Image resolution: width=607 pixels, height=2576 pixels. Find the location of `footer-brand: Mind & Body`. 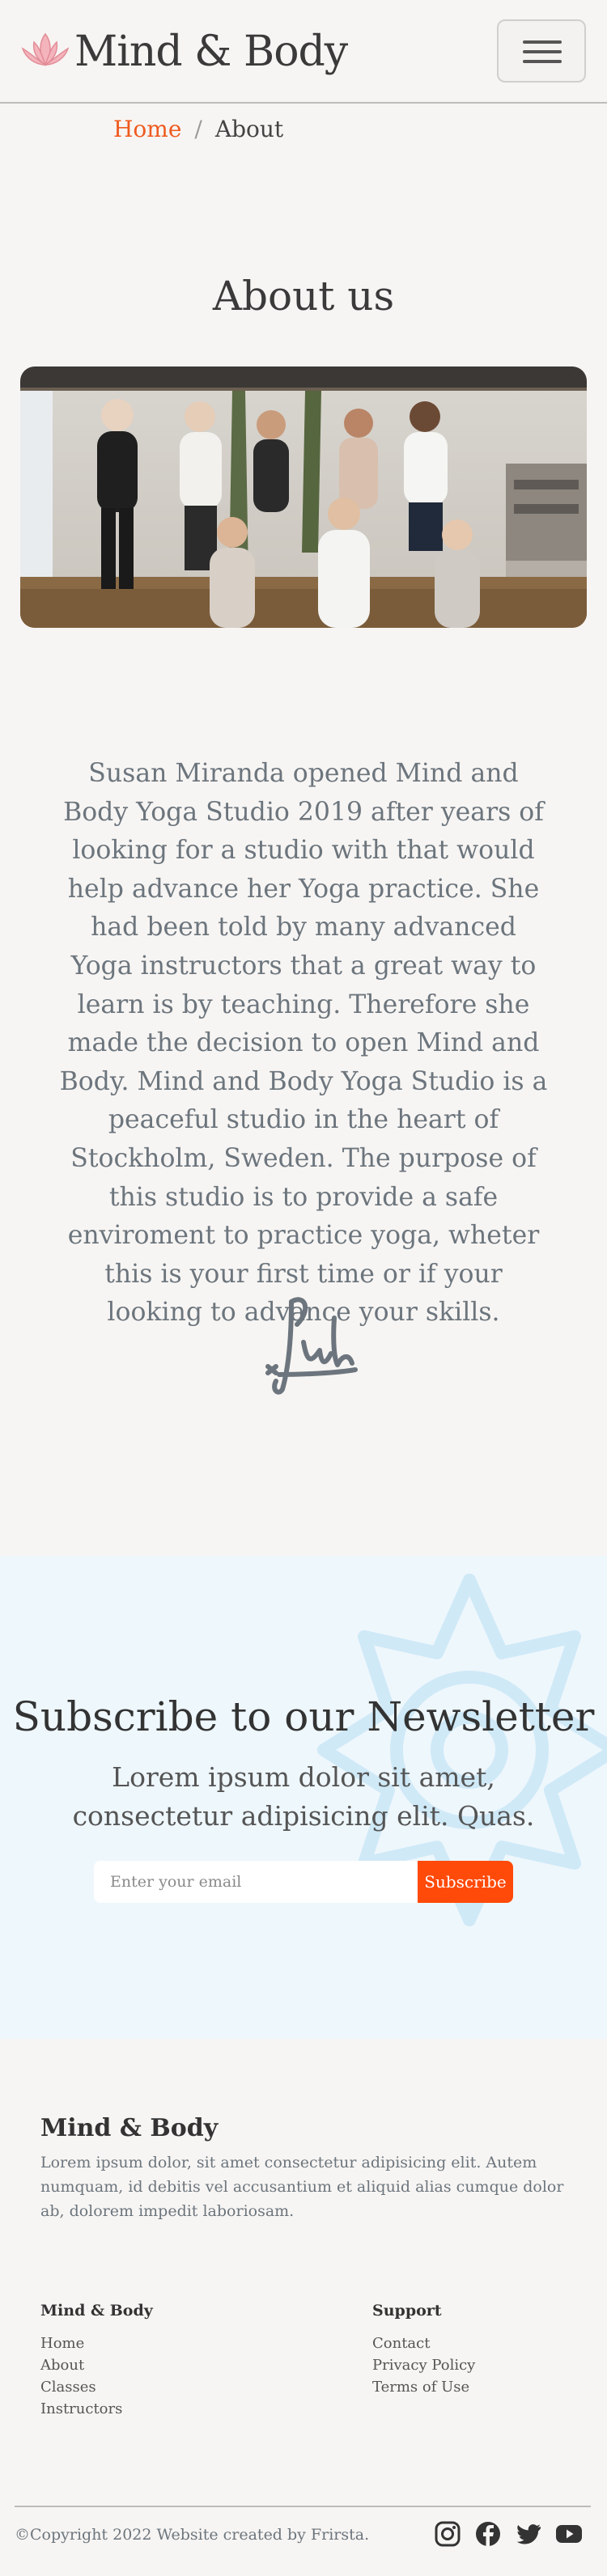

footer-brand: Mind & Body is located at coordinates (129, 2128).